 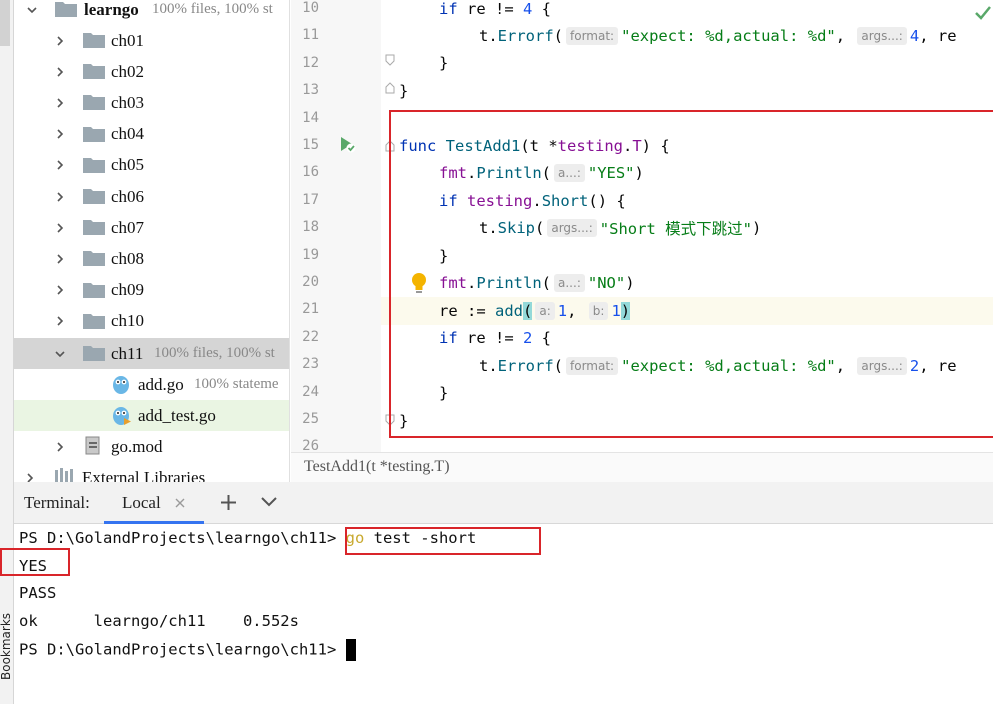 I want to click on breadcrumb: TestAdd1(t *testing.T), so click(x=642, y=467).